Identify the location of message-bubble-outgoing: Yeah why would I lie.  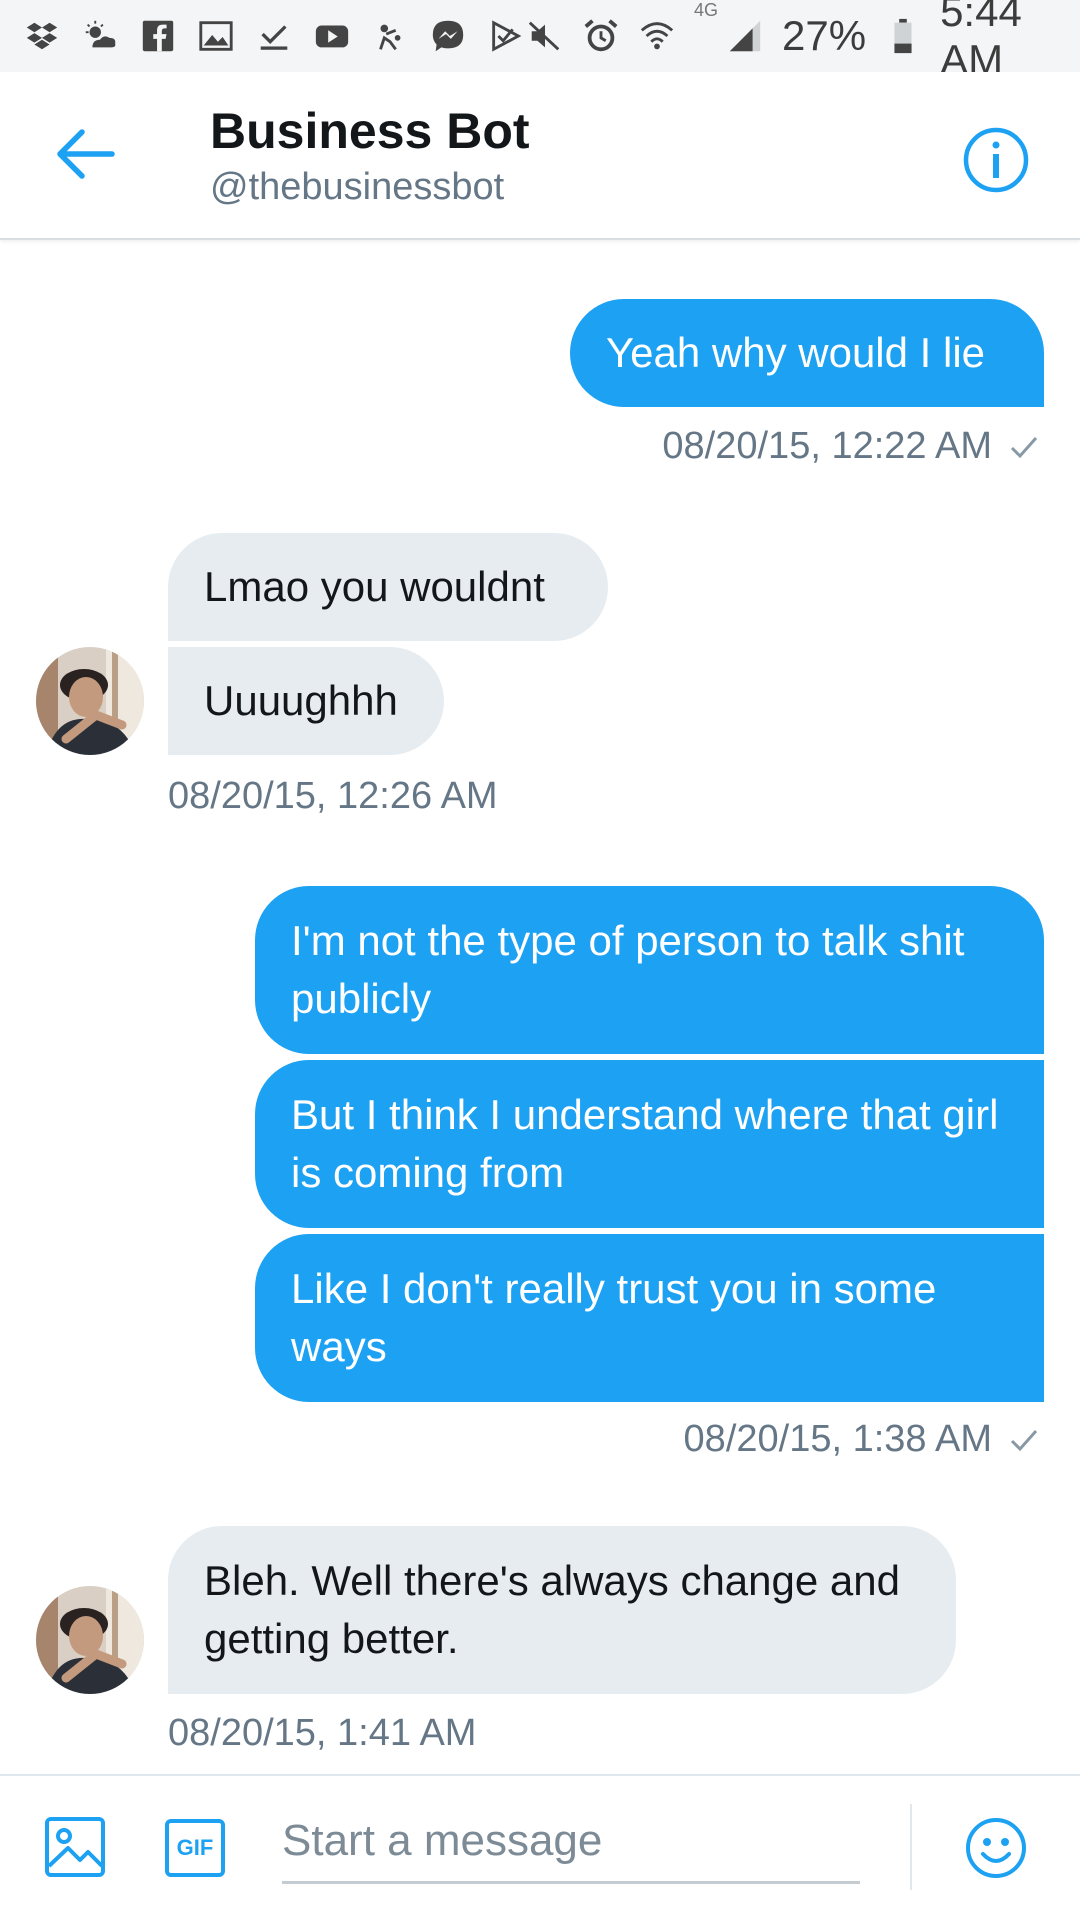
(807, 353).